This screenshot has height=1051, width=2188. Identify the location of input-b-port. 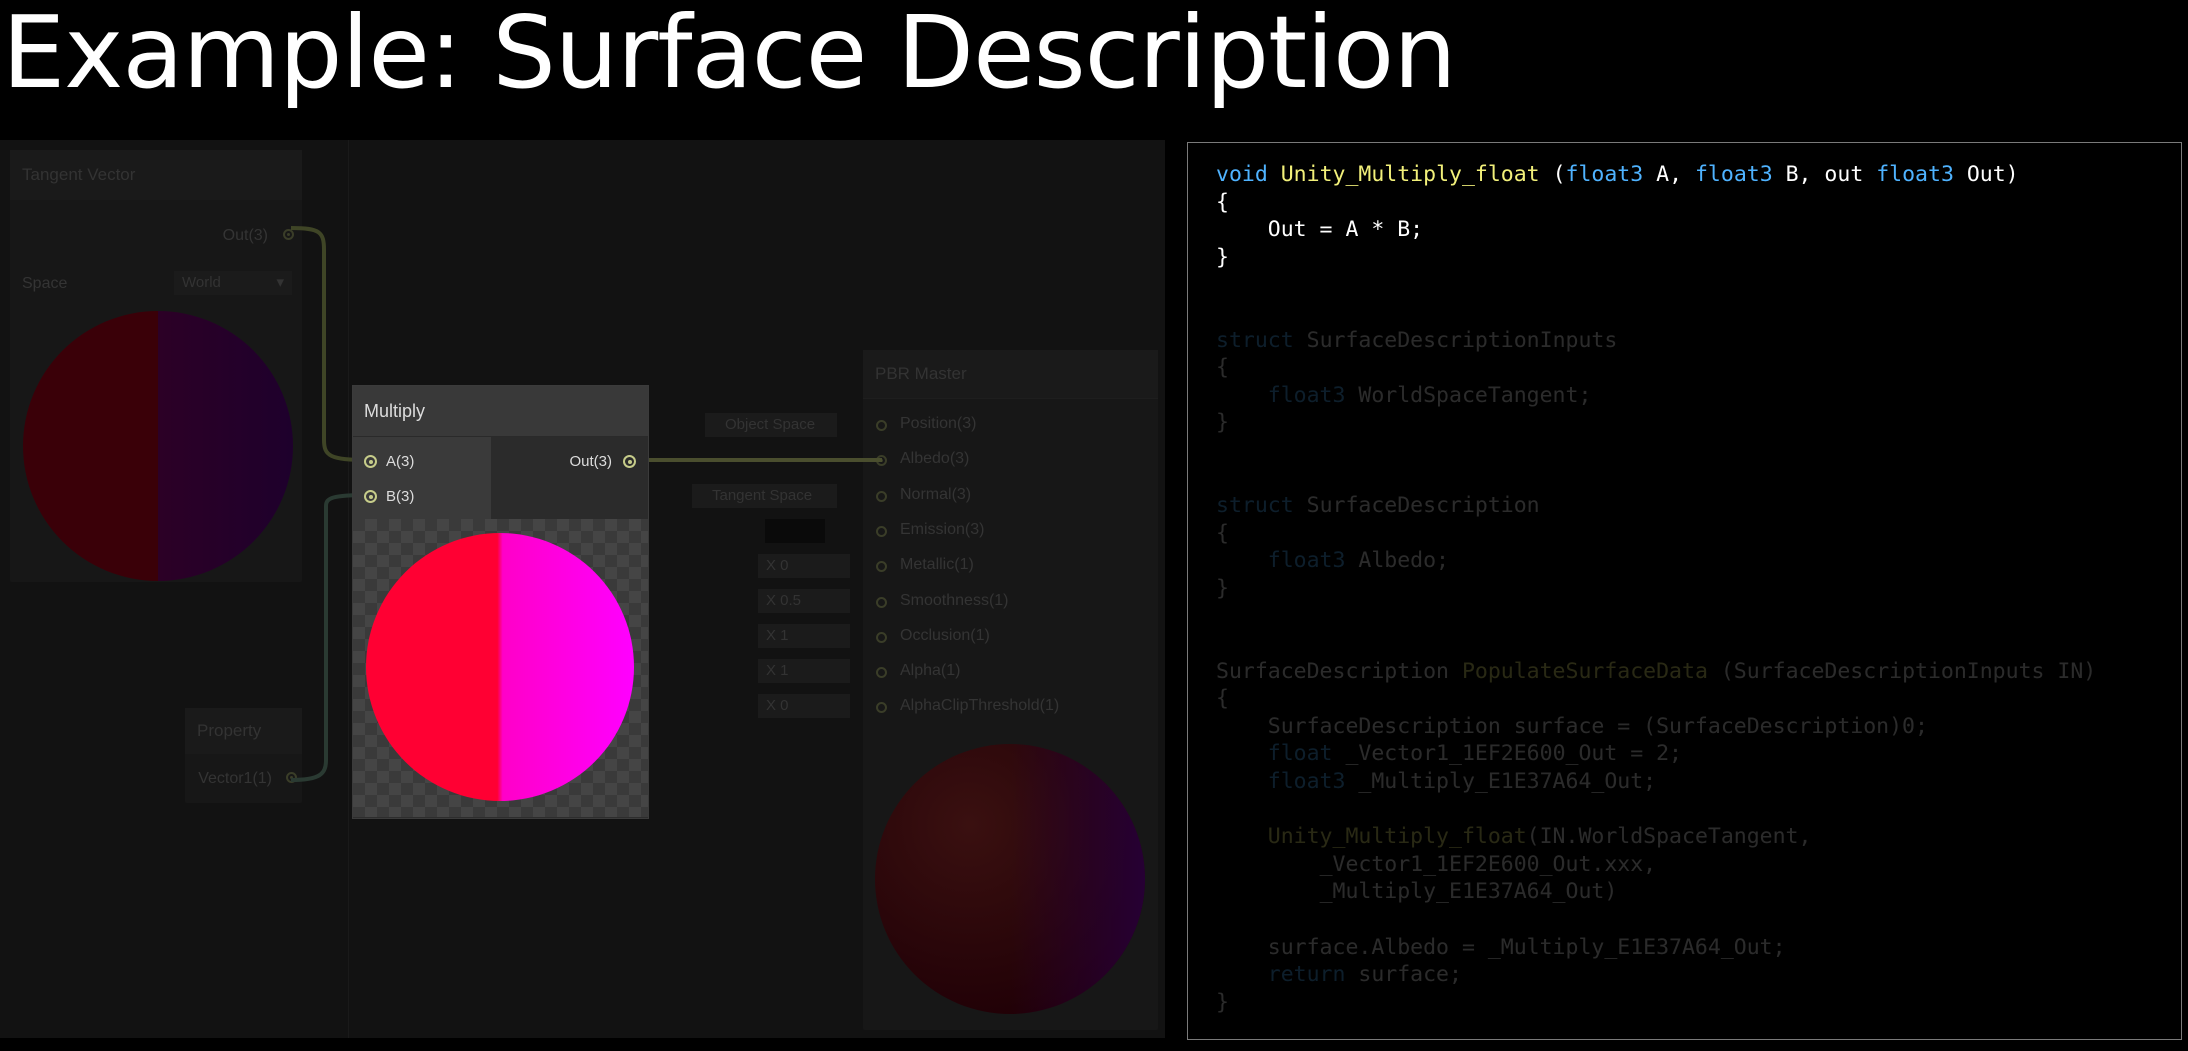
(370, 496).